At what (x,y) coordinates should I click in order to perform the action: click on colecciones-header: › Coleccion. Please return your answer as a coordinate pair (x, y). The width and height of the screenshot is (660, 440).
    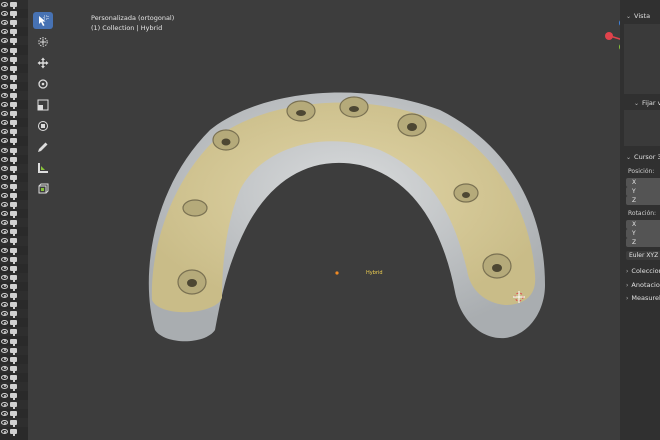
    Looking at the image, I should click on (643, 271).